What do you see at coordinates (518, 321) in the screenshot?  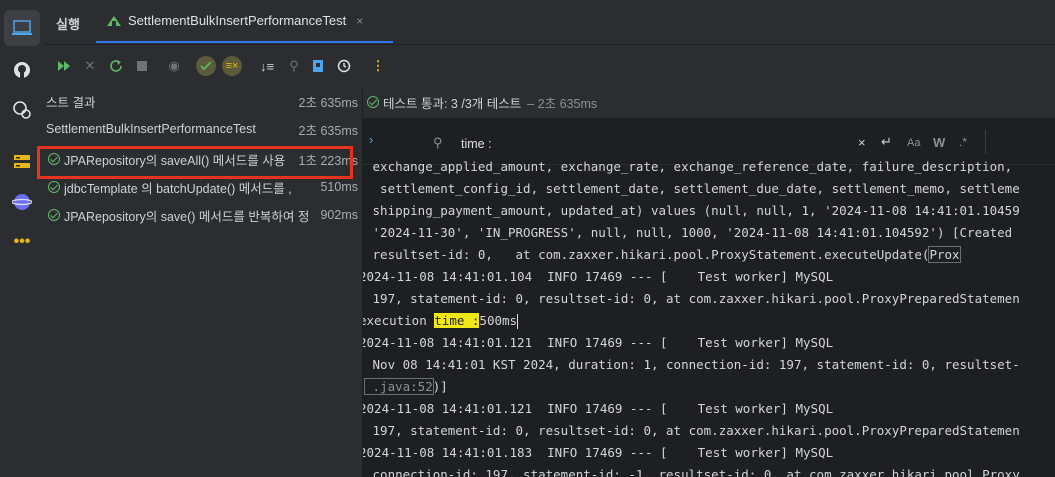 I see `text-caret` at bounding box center [518, 321].